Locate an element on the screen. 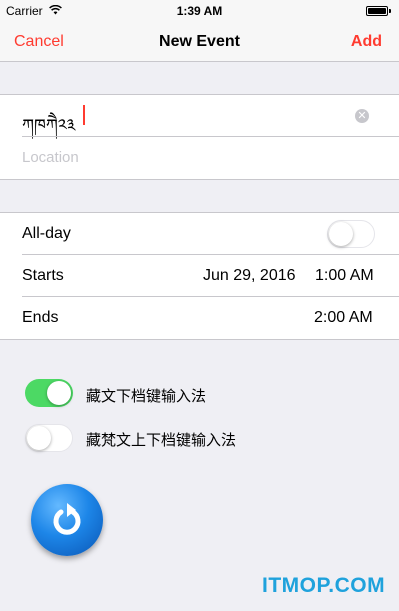 The image size is (399, 611). ime-label-sanskrit: 藏梵文上下档键输入法 is located at coordinates (161, 440).